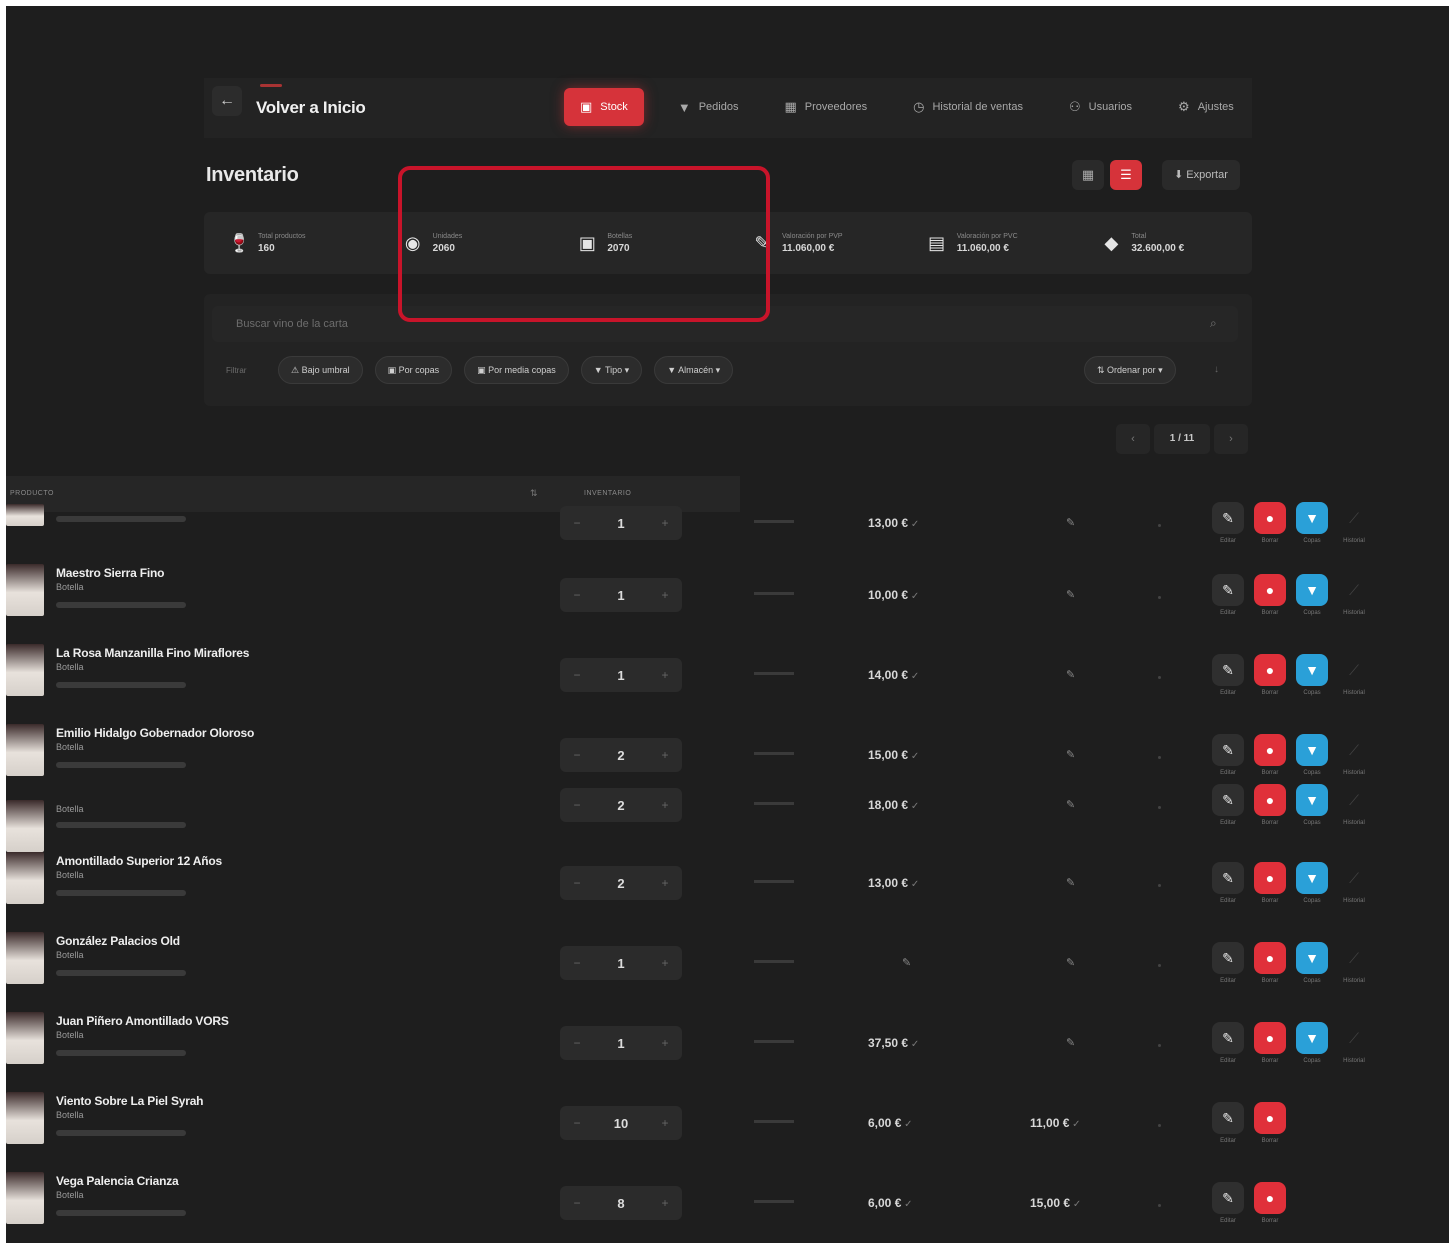 The image size is (1455, 1243). I want to click on product-name: La Rosa Manzanilla Fino Miraflores, so click(152, 653).